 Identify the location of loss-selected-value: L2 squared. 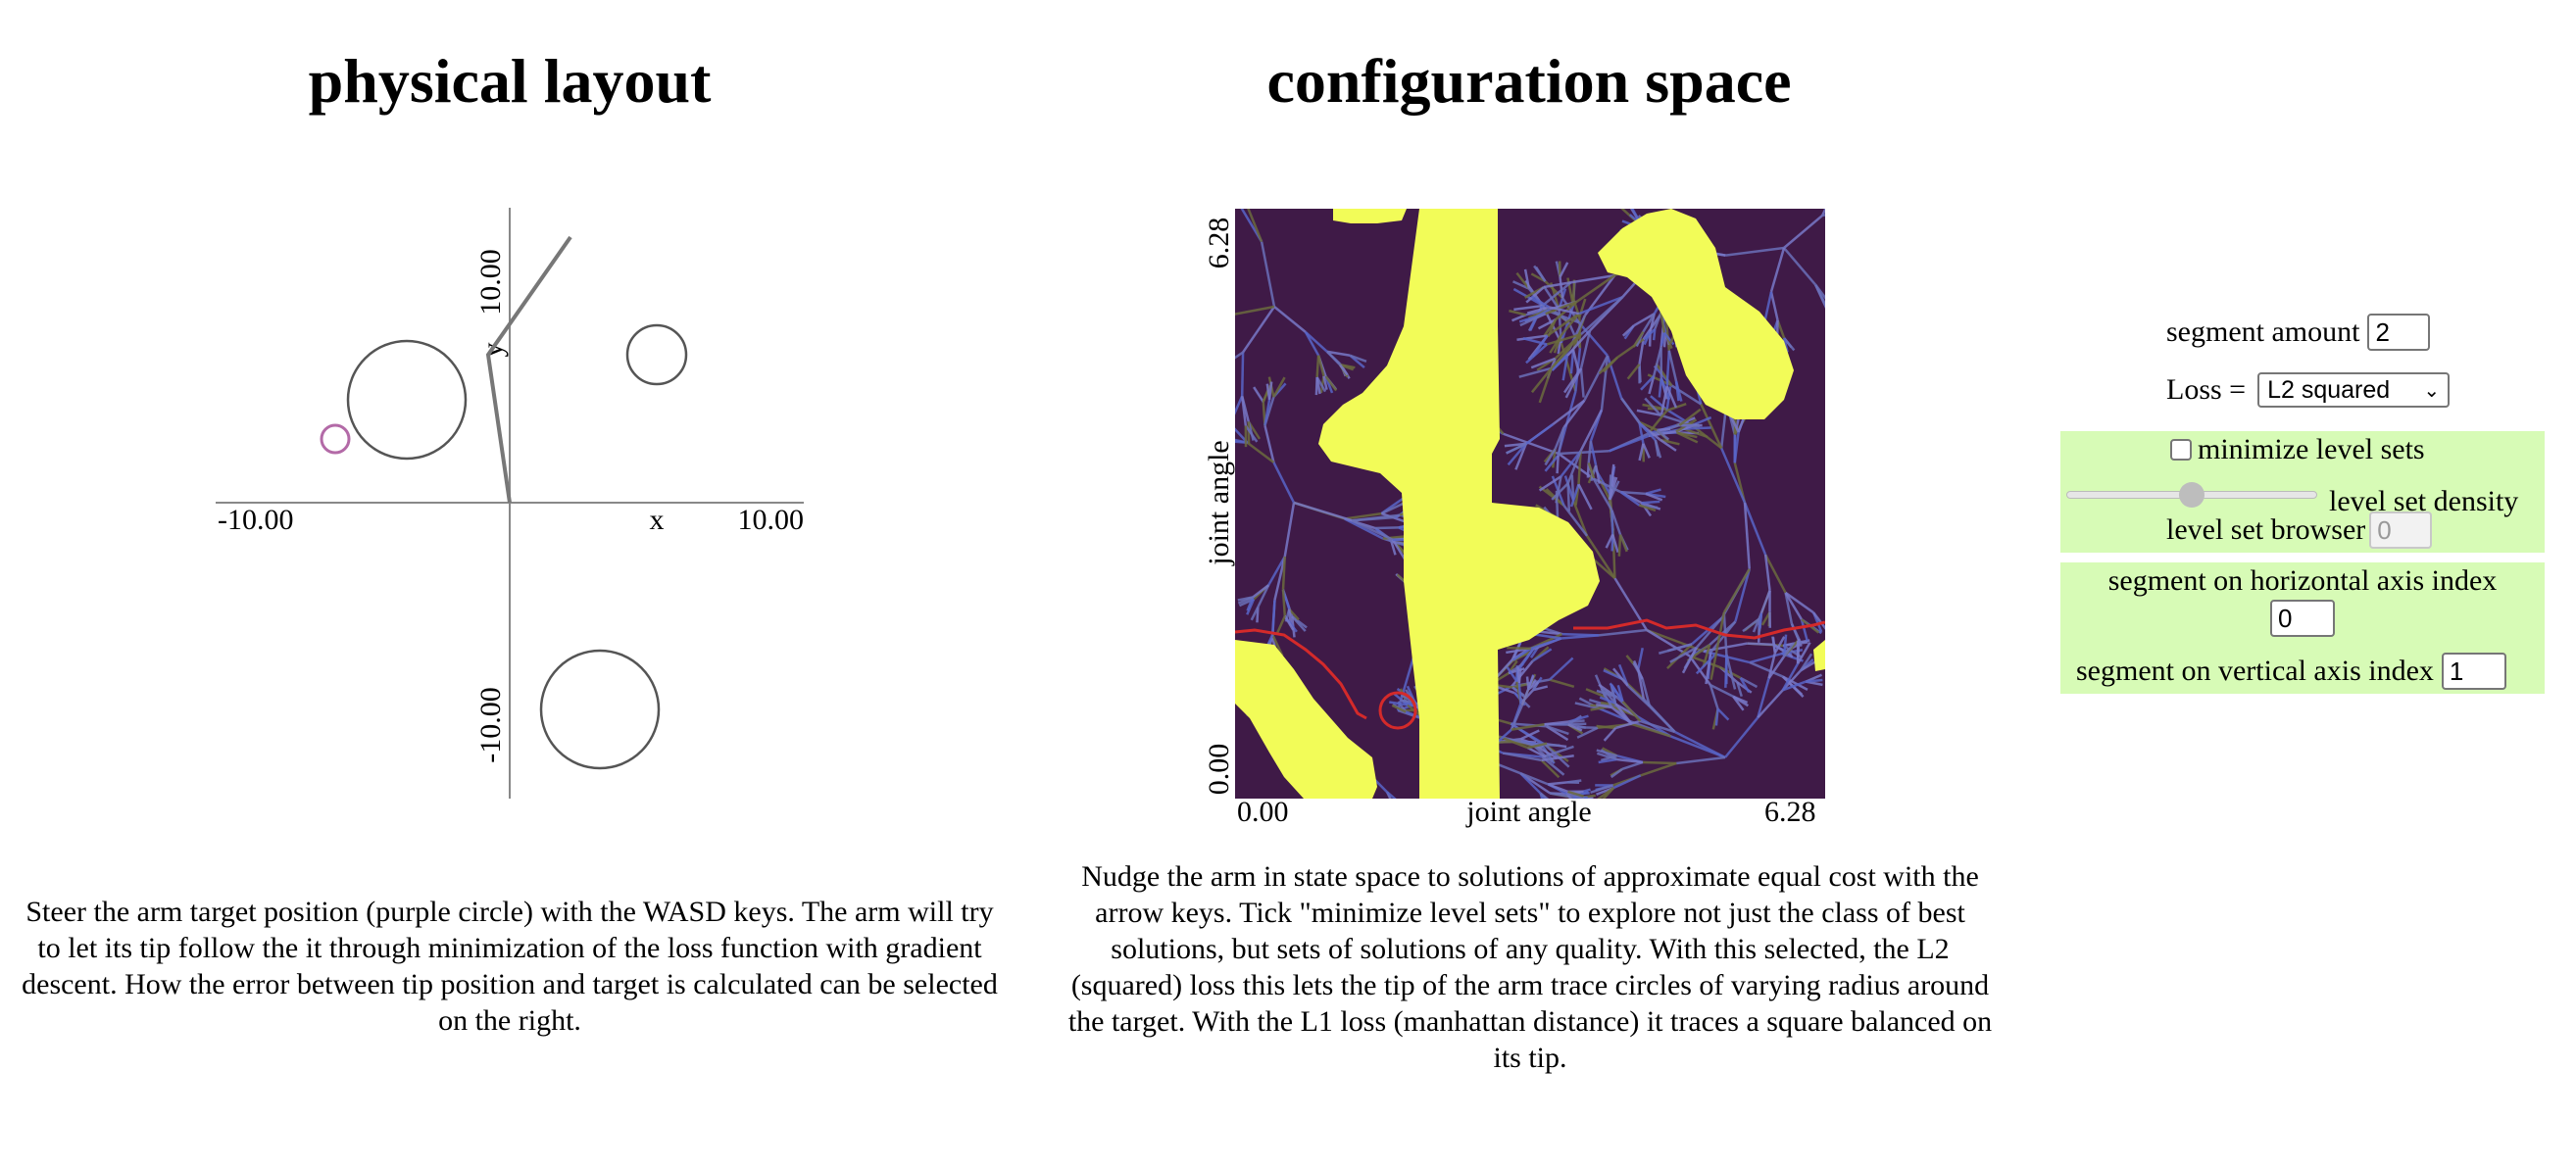
(2329, 389).